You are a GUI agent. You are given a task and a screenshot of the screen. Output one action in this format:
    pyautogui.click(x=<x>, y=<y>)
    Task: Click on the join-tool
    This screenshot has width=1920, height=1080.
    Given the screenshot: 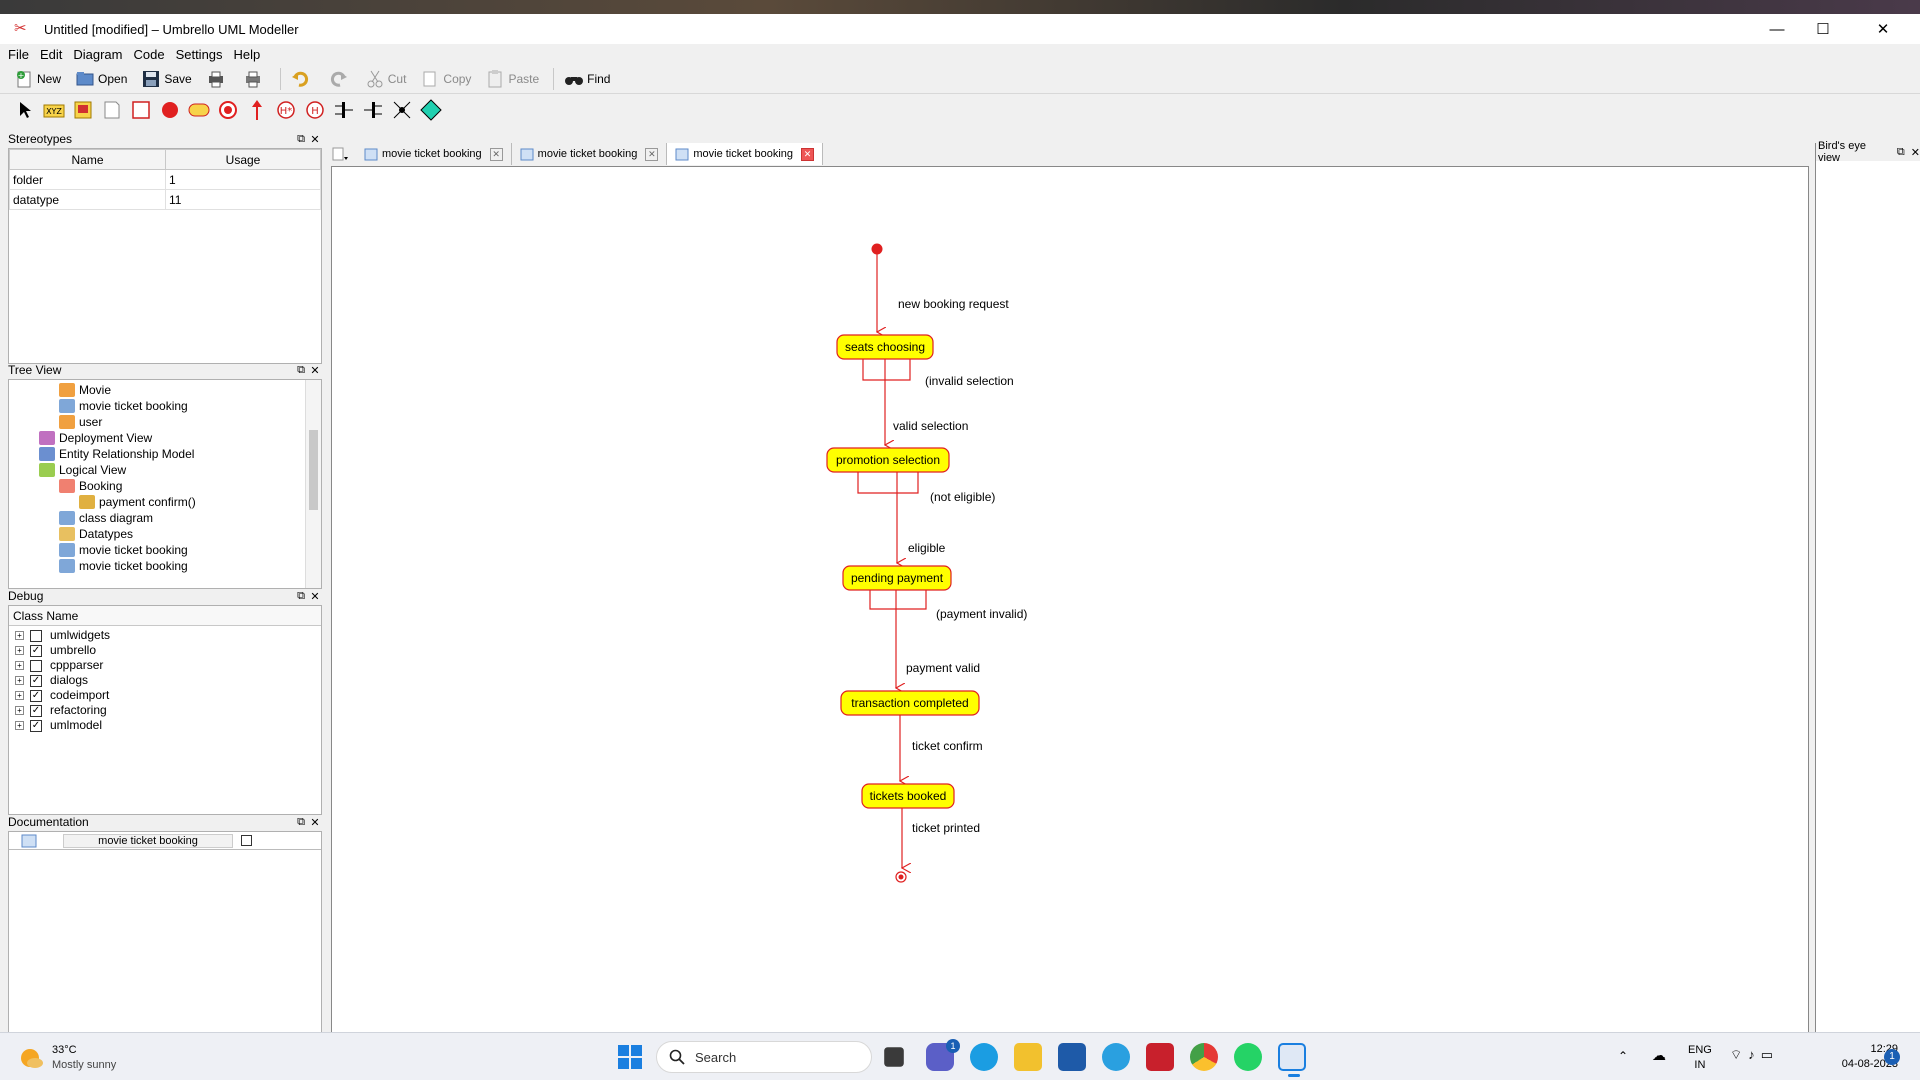 What is the action you would take?
    pyautogui.click(x=344, y=110)
    